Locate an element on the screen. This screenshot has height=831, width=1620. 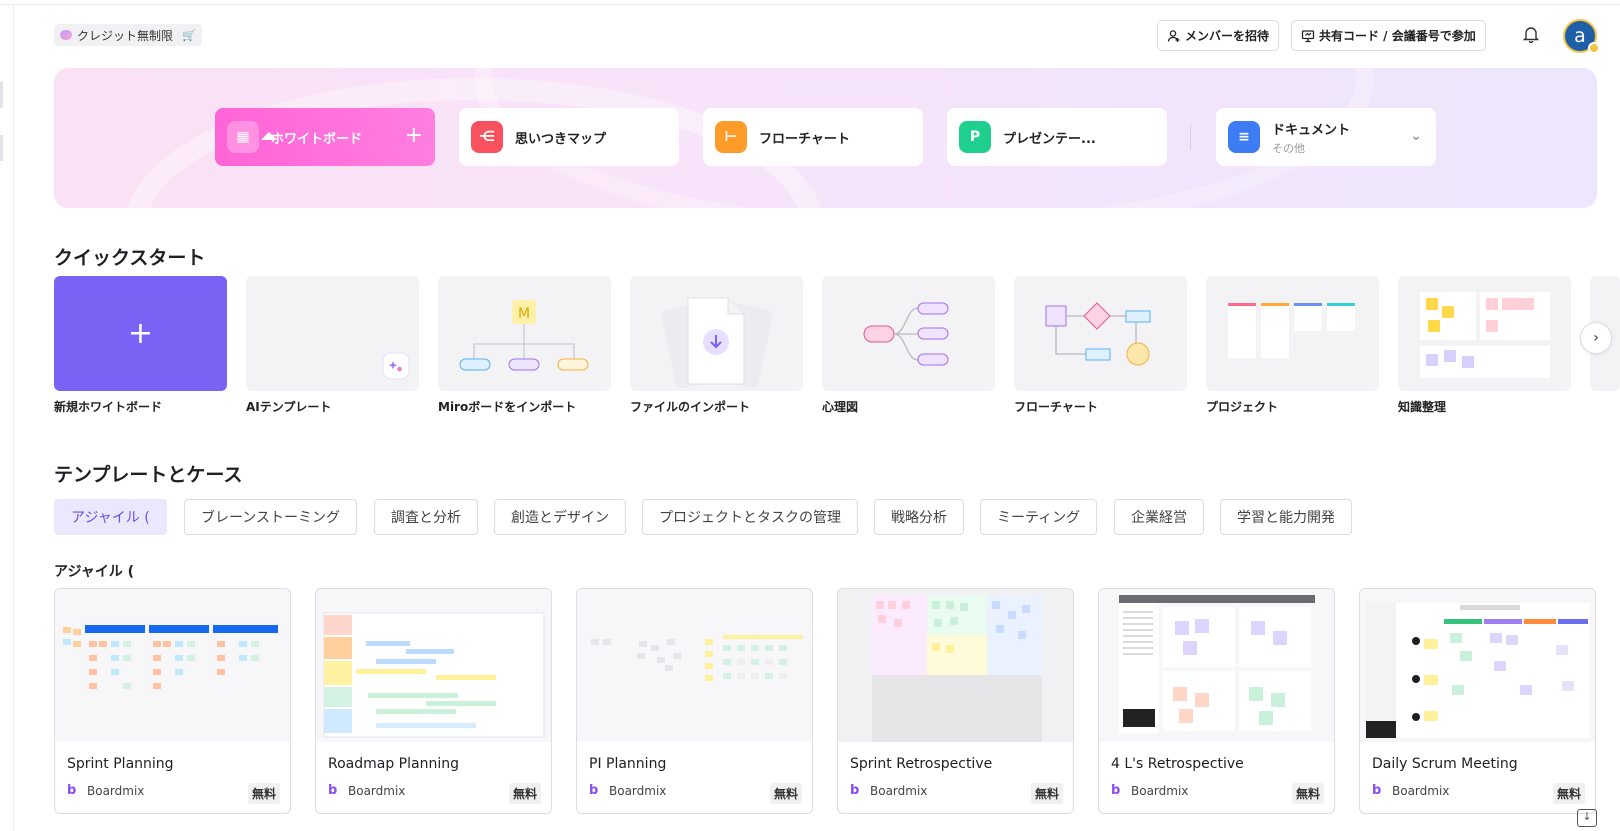
knowledge-board-icon is located at coordinates (1485, 335).